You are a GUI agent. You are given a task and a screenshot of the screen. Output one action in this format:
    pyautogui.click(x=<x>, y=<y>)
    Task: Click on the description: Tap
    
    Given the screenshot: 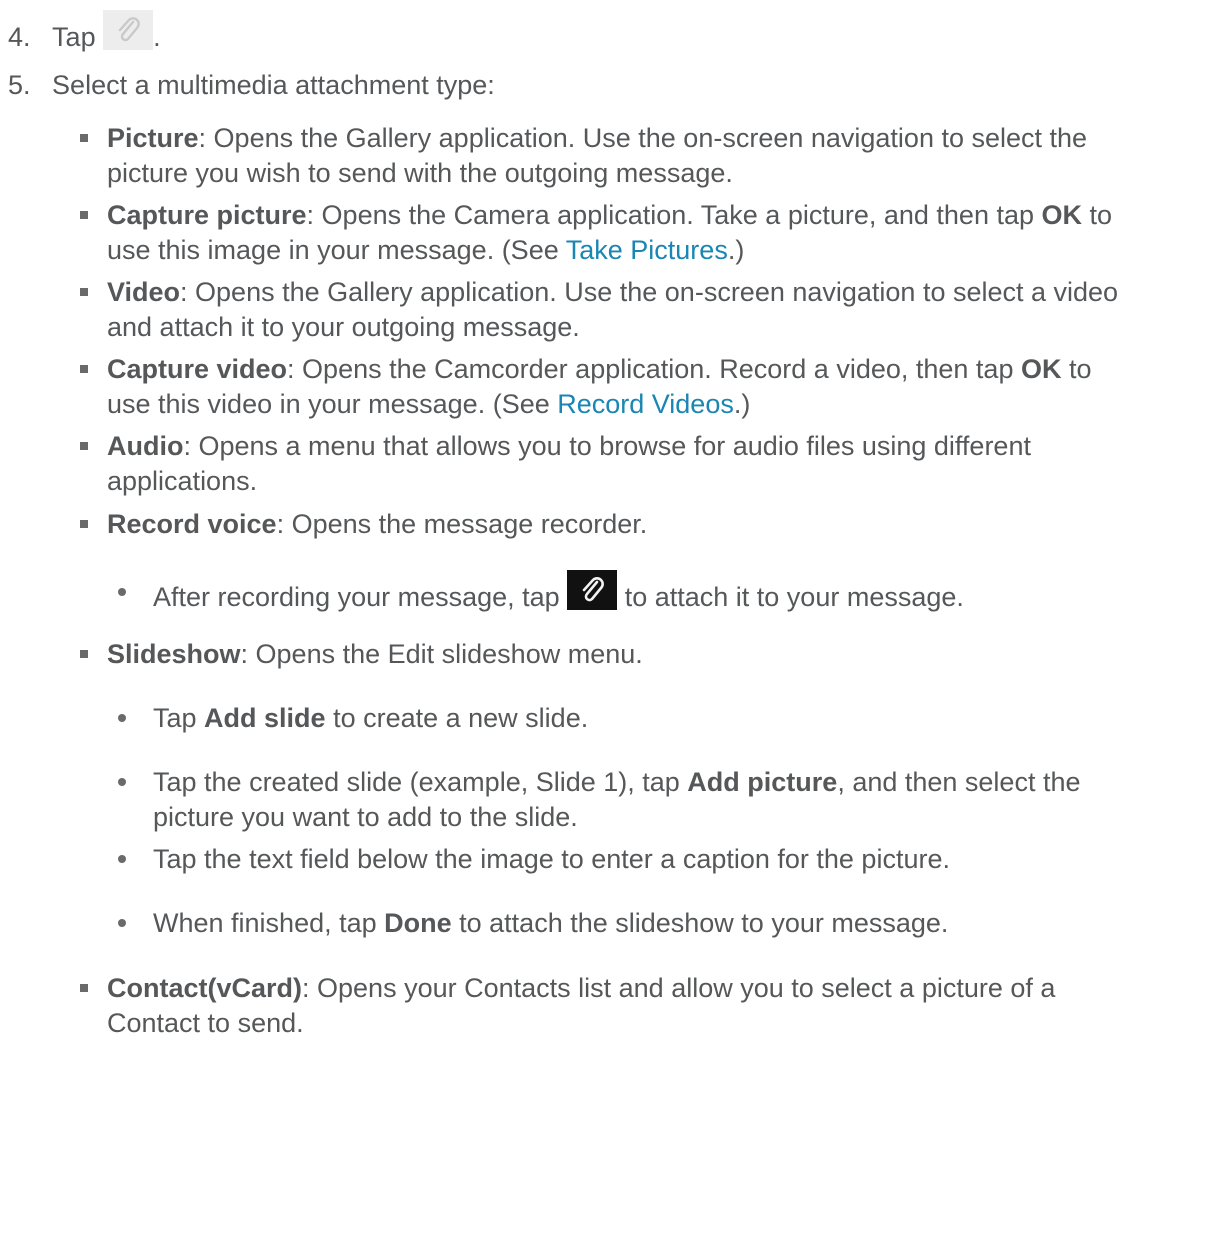 What is the action you would take?
    pyautogui.click(x=179, y=718)
    